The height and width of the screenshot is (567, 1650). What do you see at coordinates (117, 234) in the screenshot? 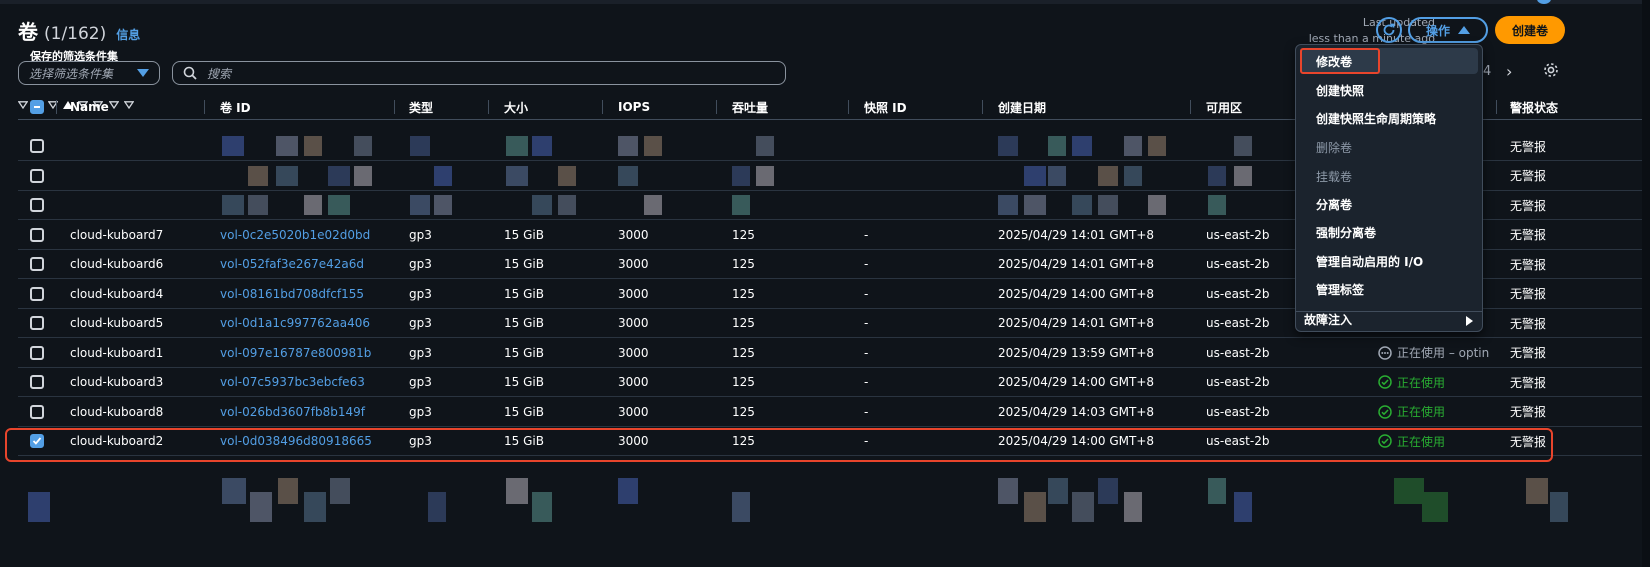
I see `volume-name: cloud-kuboard7` at bounding box center [117, 234].